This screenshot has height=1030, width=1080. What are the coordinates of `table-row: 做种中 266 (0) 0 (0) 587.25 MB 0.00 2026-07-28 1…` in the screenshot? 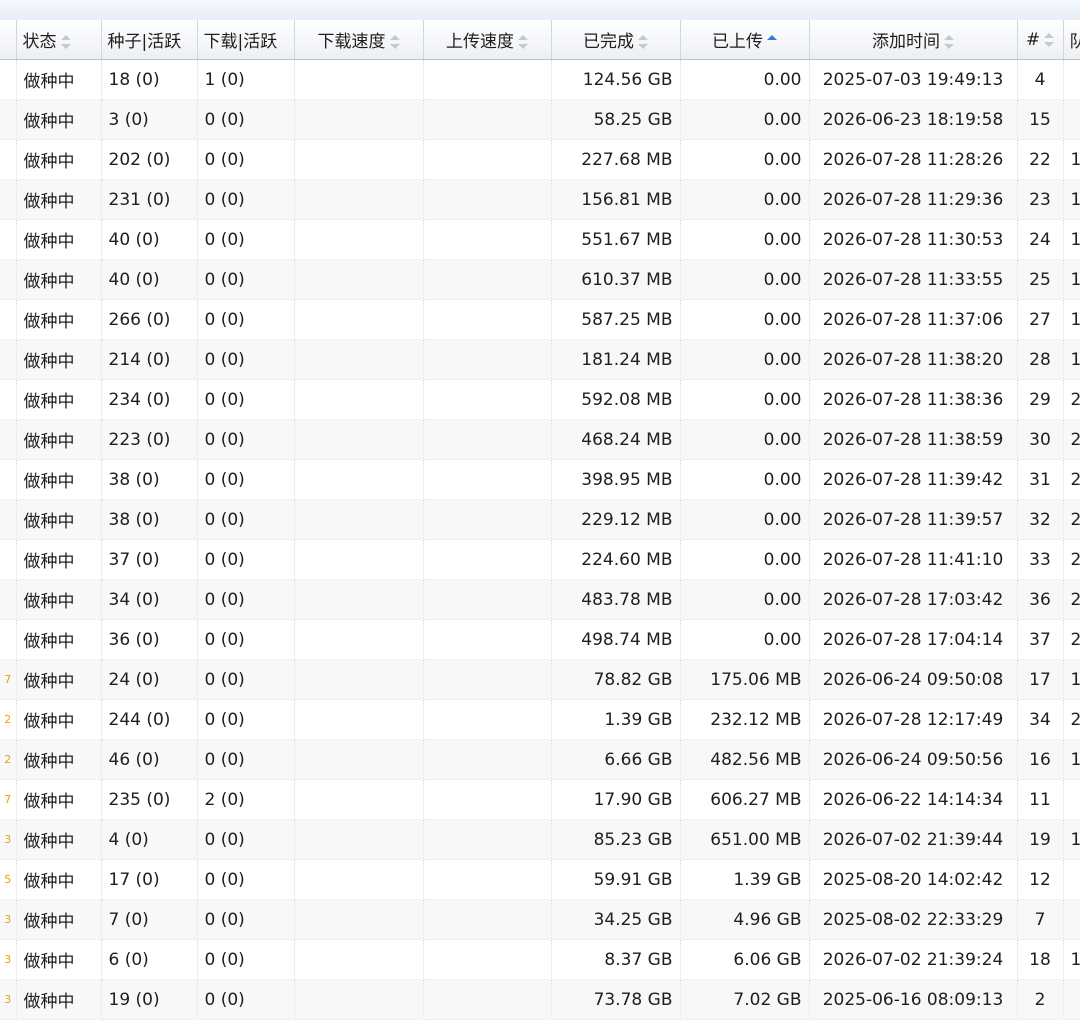 It's located at (540, 319).